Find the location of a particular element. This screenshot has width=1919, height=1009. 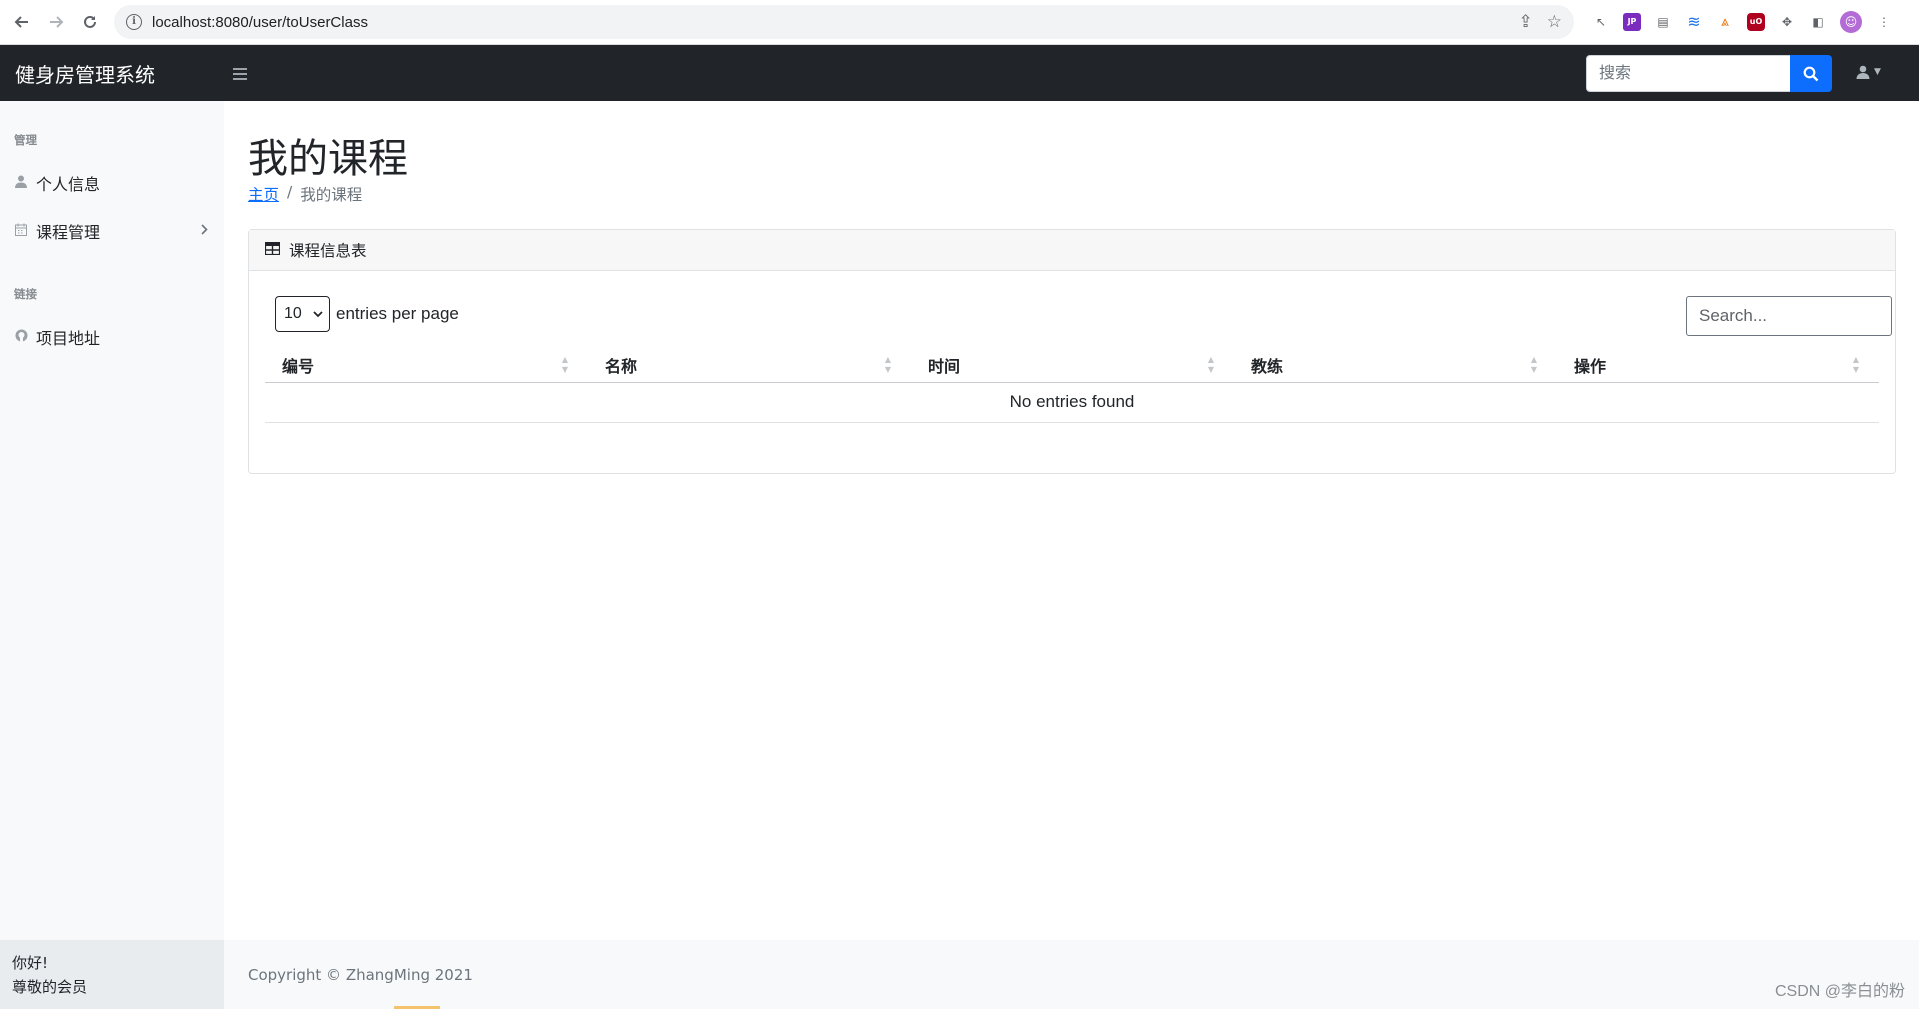

sidebar-footer: 你好! 尊敬的会员 is located at coordinates (112, 974).